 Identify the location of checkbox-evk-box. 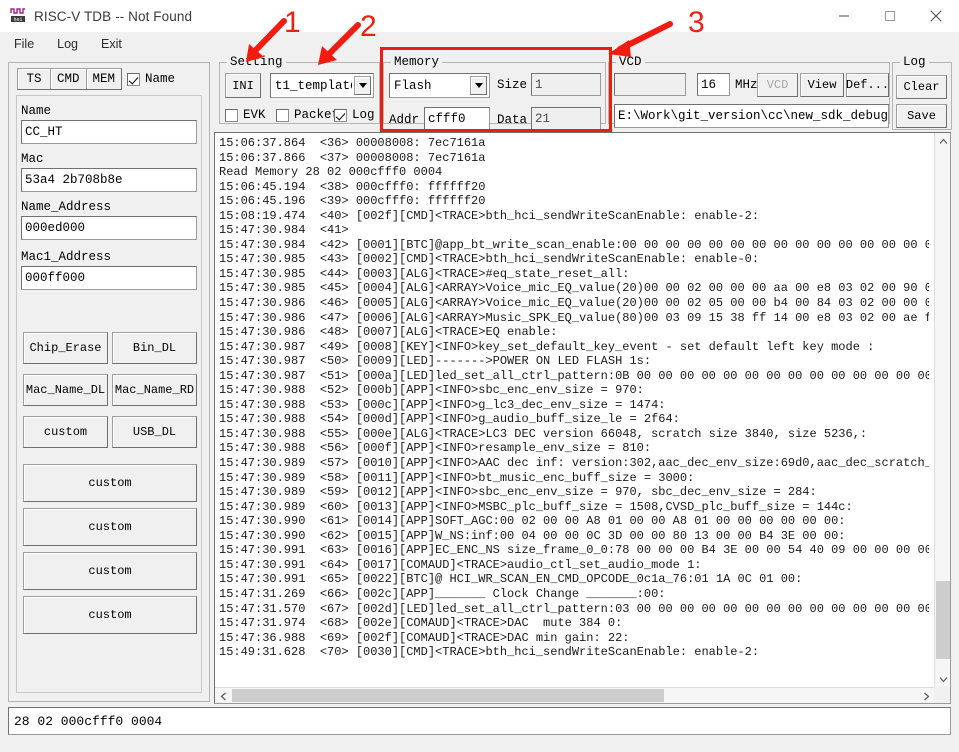
(231, 115).